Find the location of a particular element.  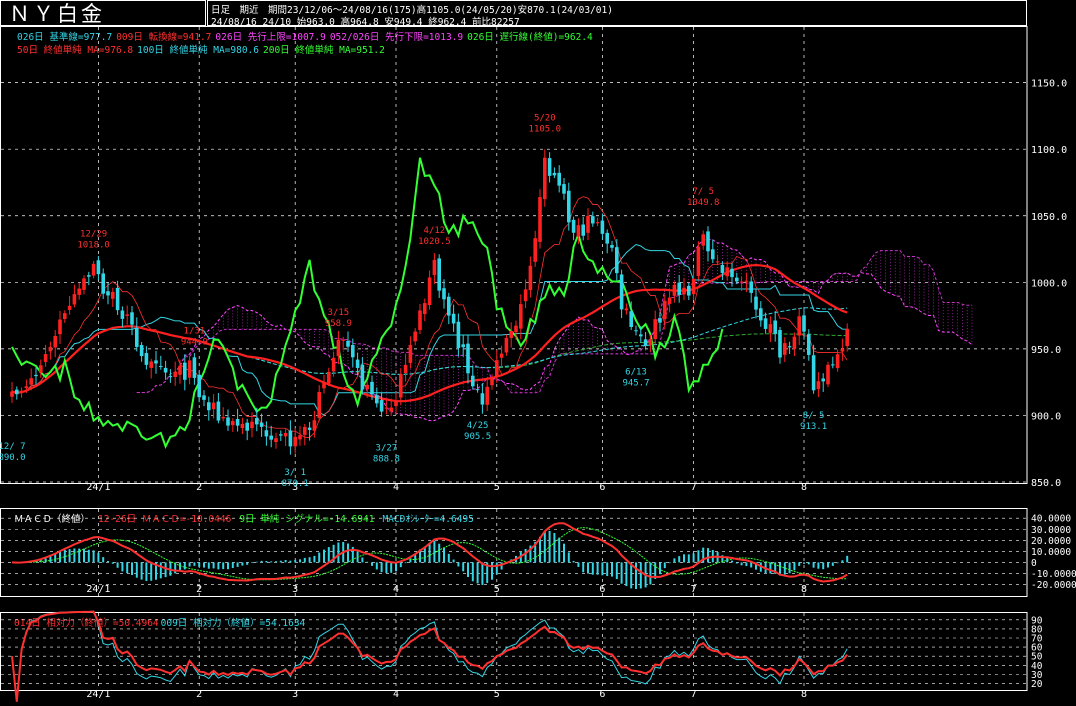

x-tick-label: 4 is located at coordinates (396, 694).